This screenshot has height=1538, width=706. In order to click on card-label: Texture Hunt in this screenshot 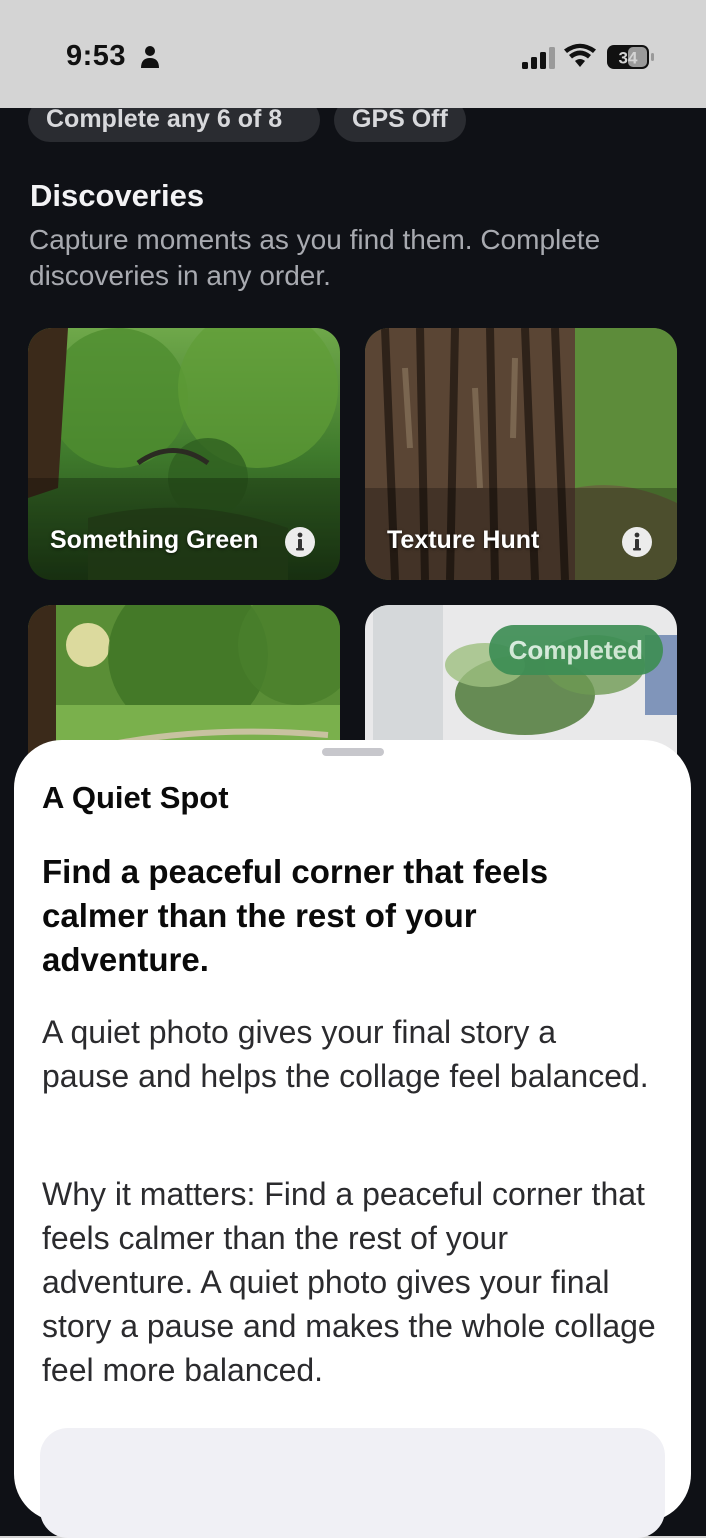, I will do `click(463, 540)`.